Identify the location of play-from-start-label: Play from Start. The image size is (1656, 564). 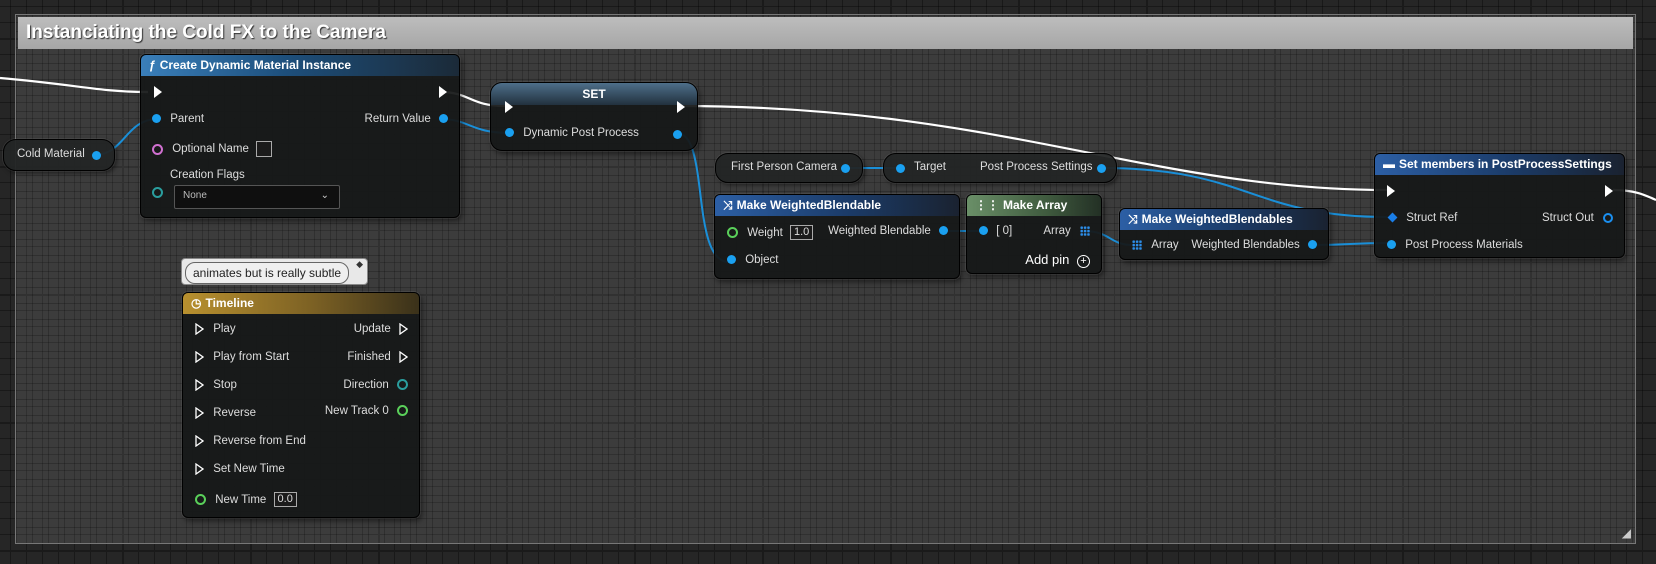
(251, 357).